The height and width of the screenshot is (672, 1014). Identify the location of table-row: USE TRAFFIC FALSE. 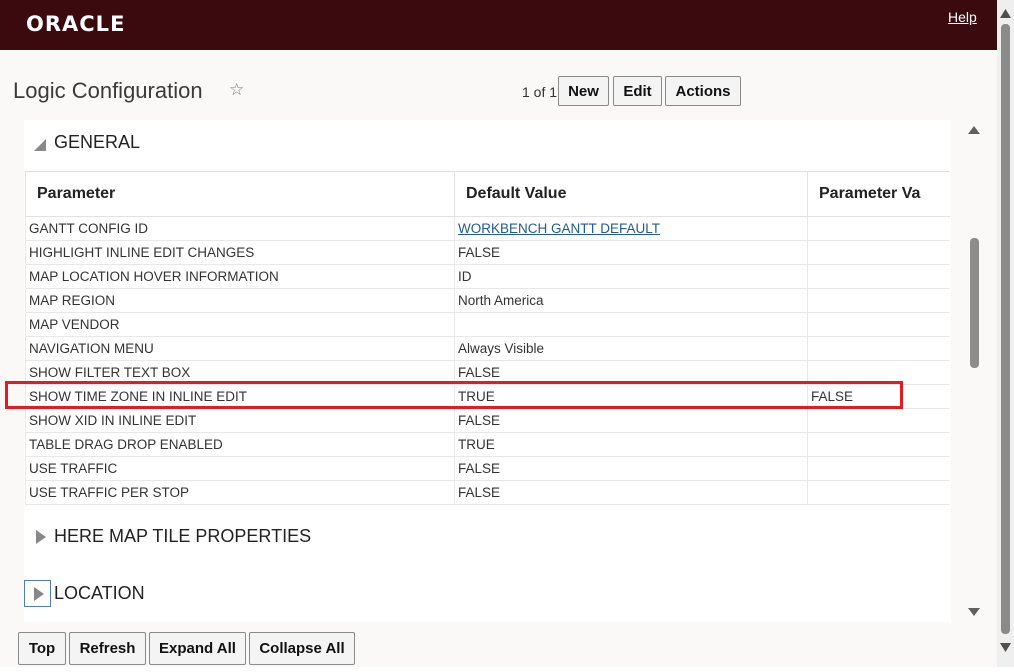
(487, 468).